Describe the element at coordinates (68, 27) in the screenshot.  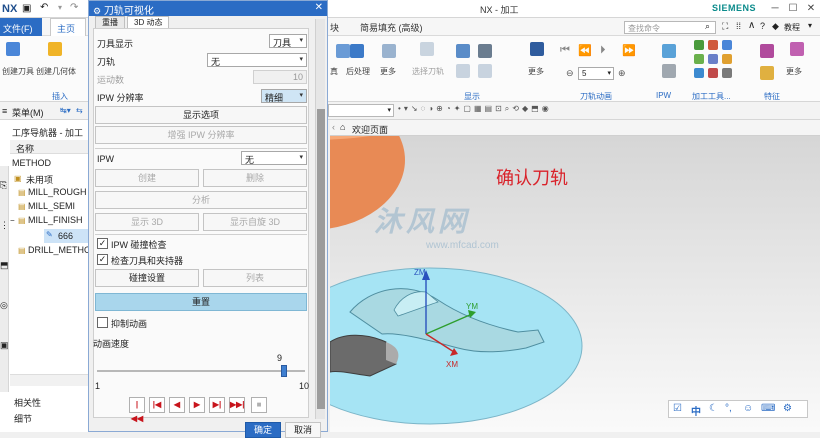
I see `tab-home: 主页` at that location.